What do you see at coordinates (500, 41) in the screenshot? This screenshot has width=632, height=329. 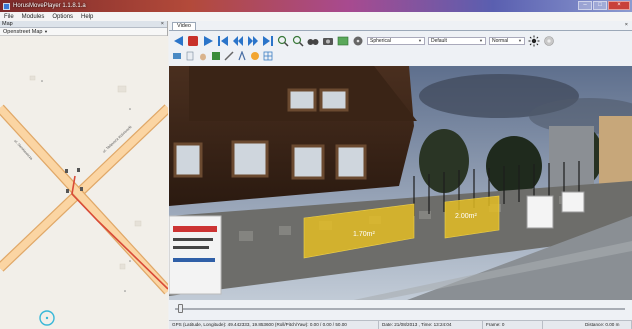 I see `mode-value: Normal` at bounding box center [500, 41].